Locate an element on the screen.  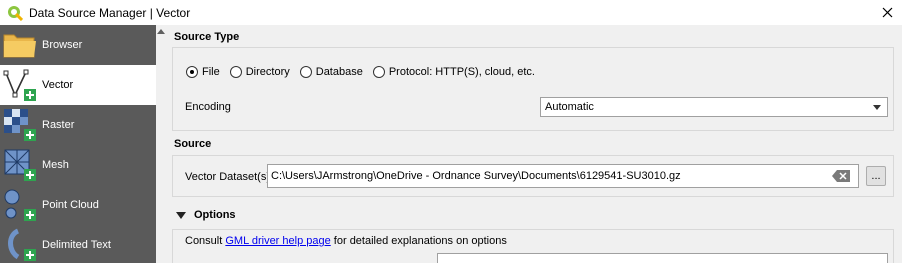
radio-file: File is located at coordinates (203, 72).